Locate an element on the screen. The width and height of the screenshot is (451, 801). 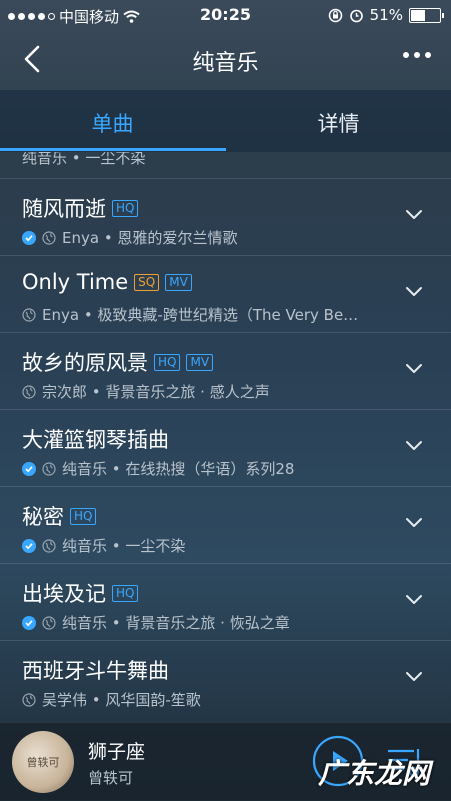
status-right: 51% is located at coordinates (386, 15).